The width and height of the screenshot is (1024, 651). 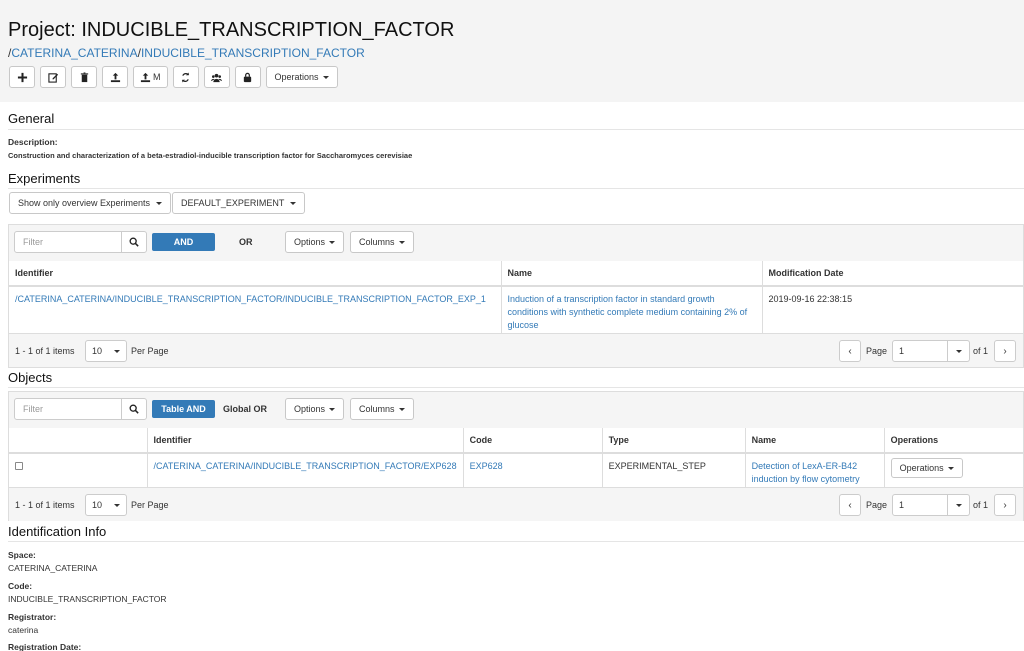 I want to click on show-overview-experiments-dropdown: Show only overview Experiments, so click(x=90, y=203).